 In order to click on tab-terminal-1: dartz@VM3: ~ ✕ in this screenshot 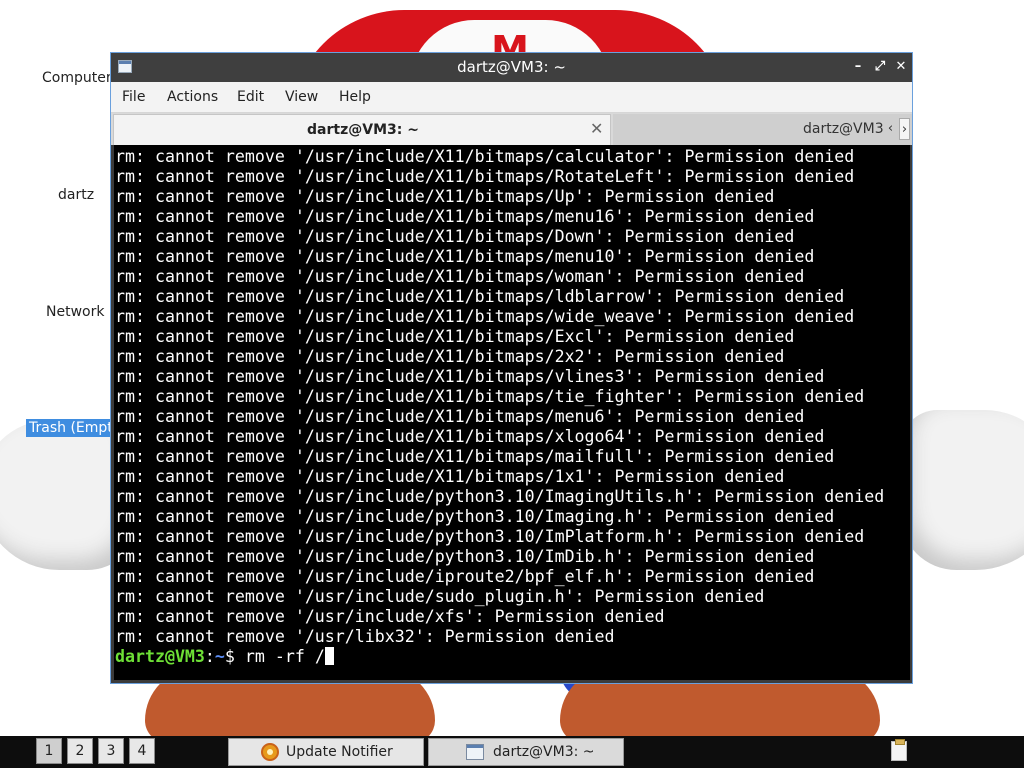, I will do `click(362, 129)`.